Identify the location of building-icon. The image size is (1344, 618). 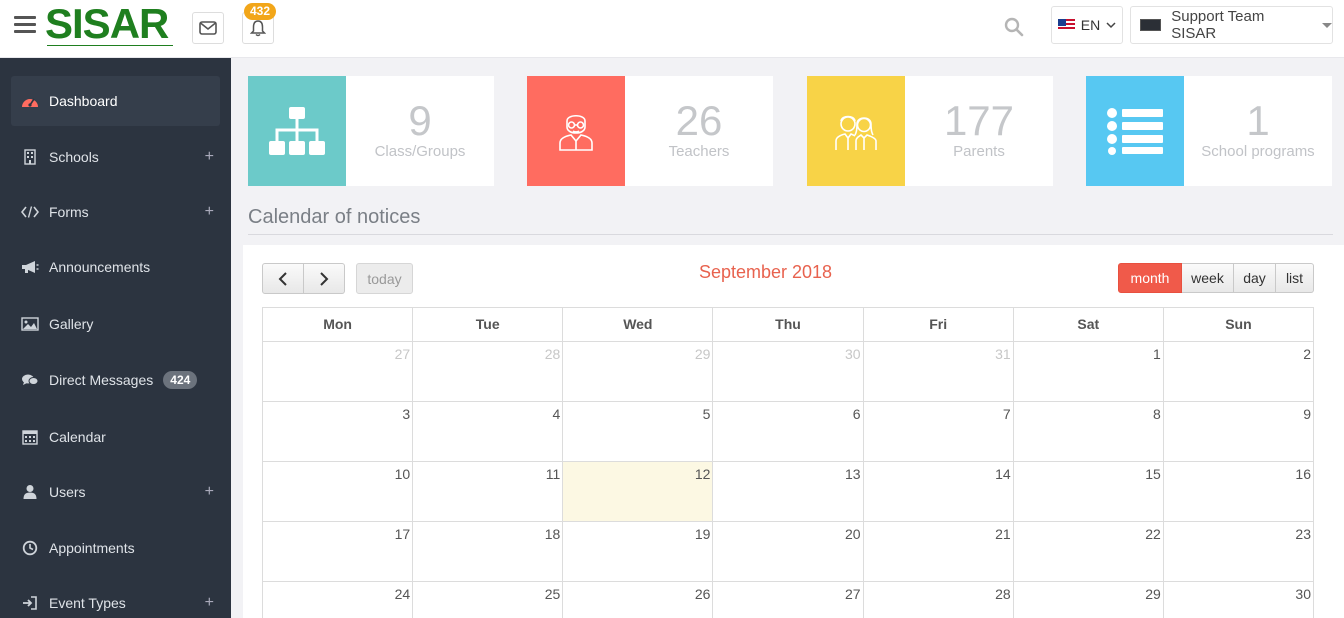
(30, 157).